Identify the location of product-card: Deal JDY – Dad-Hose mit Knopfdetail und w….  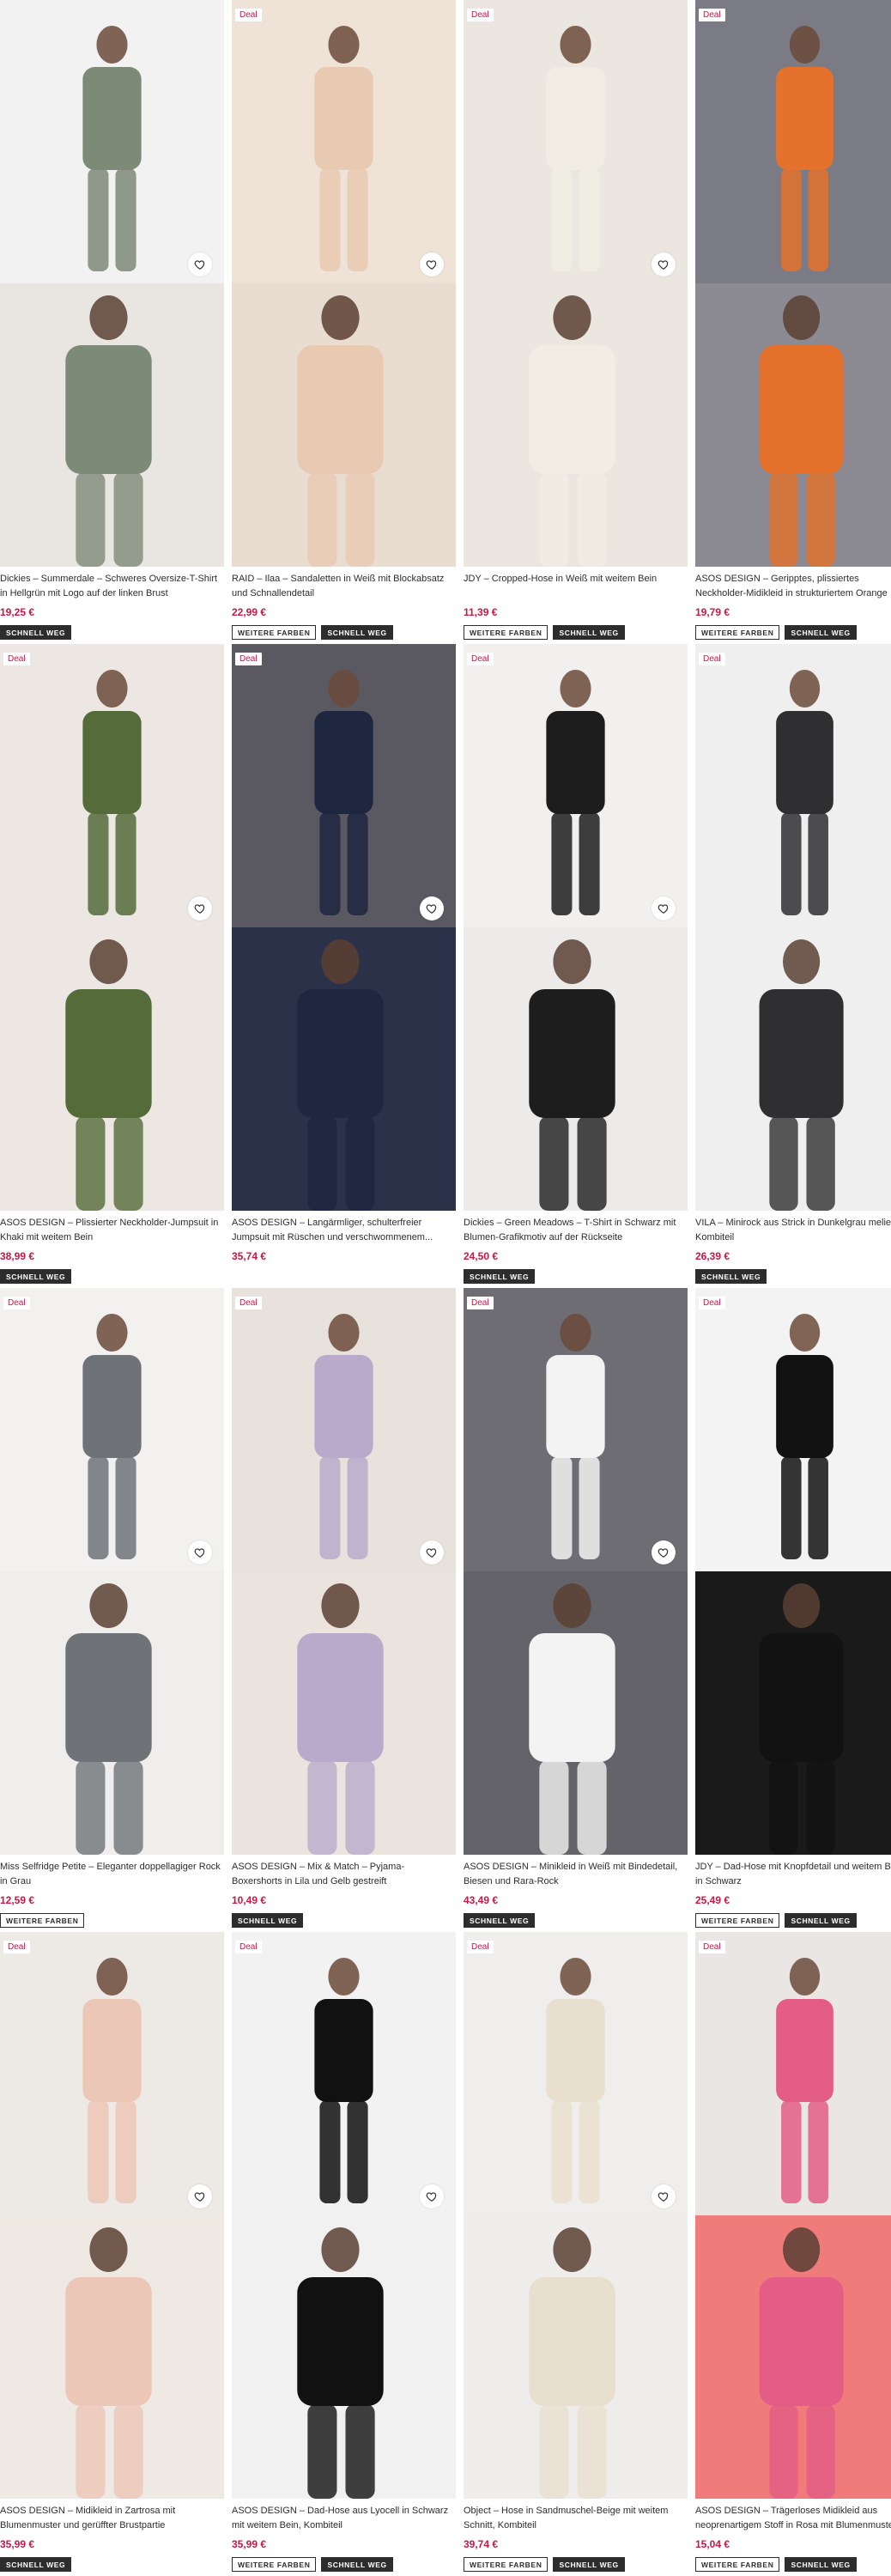
(793, 1610).